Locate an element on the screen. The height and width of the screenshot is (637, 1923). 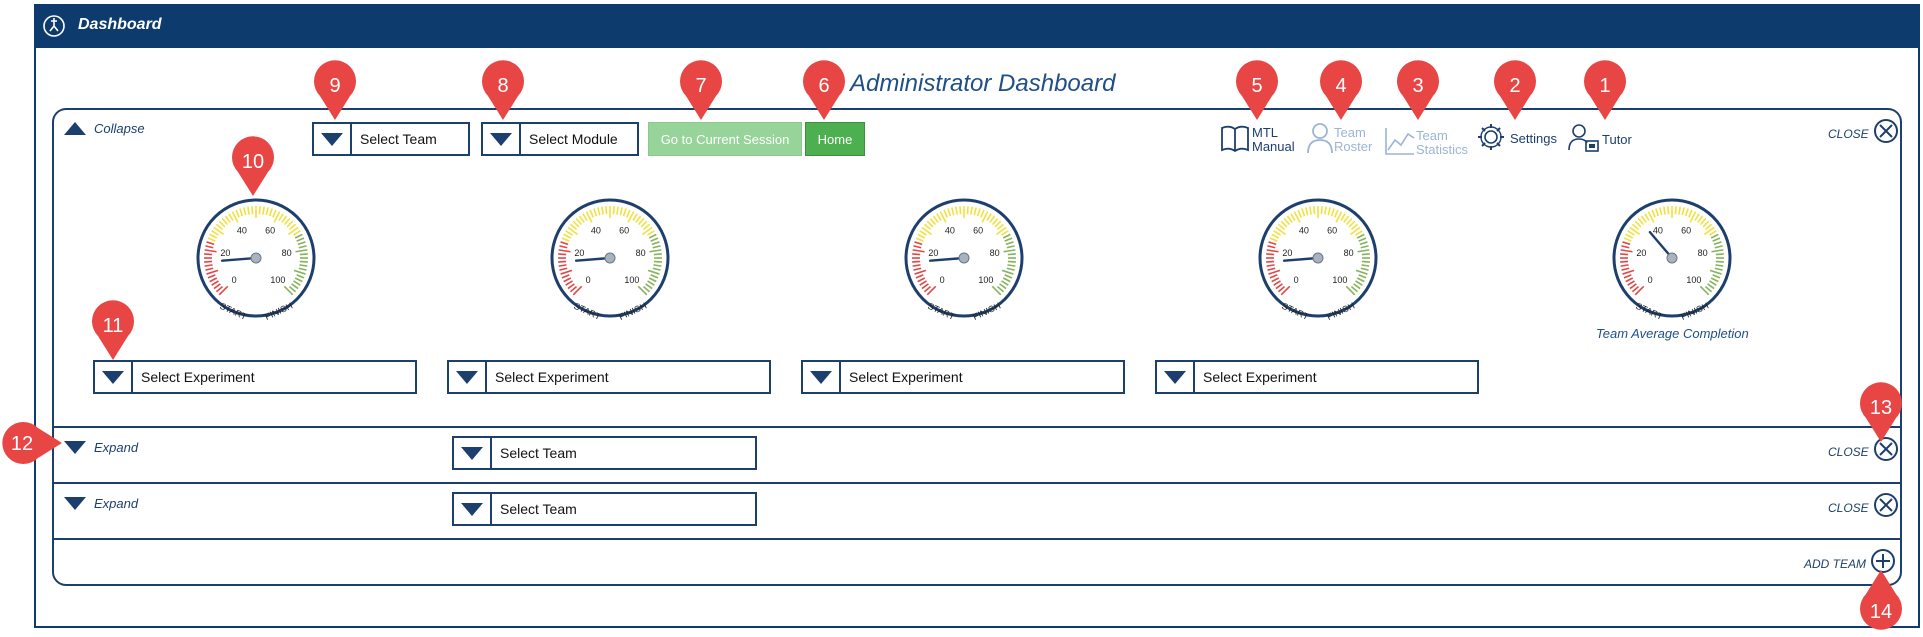
expand-team-2-button: Expand is located at coordinates (101, 447).